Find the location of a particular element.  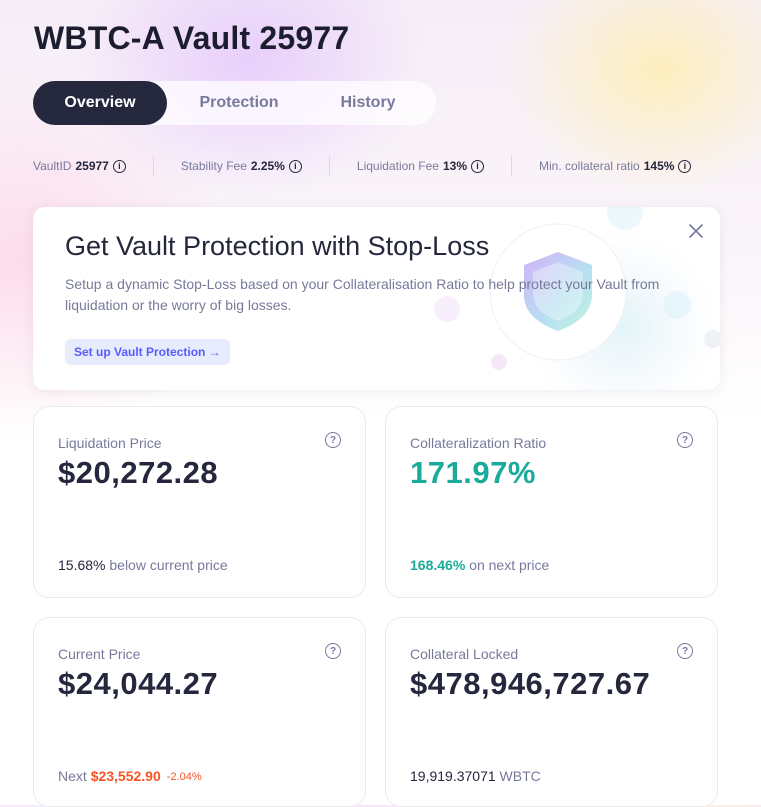

below-current-percent: 15.68% is located at coordinates (82, 565).